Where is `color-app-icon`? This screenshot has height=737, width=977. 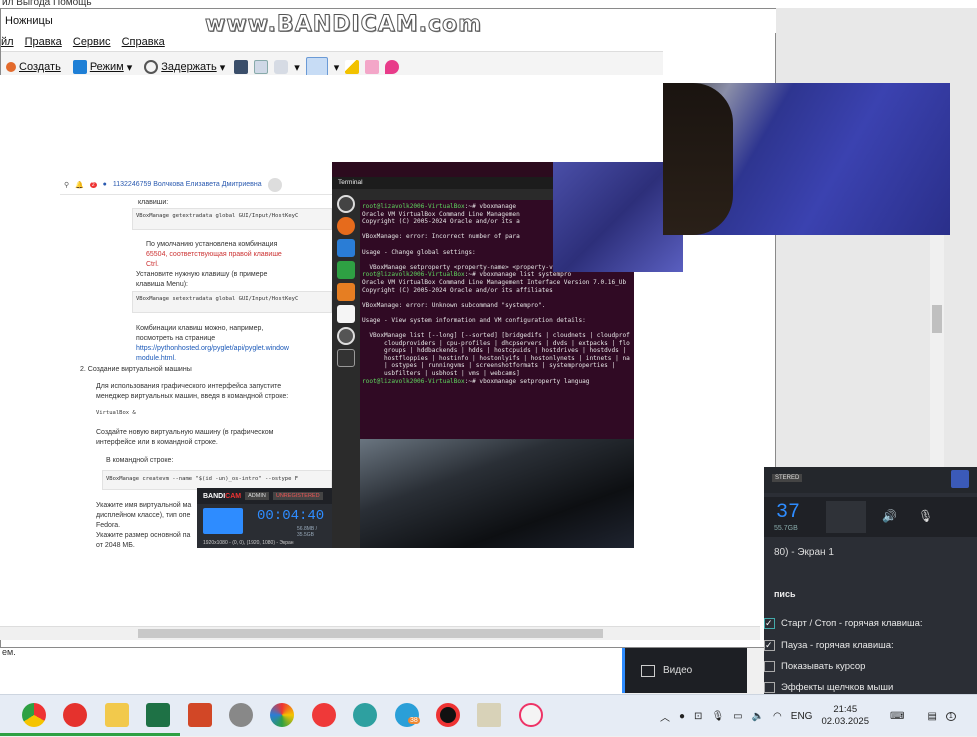 color-app-icon is located at coordinates (282, 715).